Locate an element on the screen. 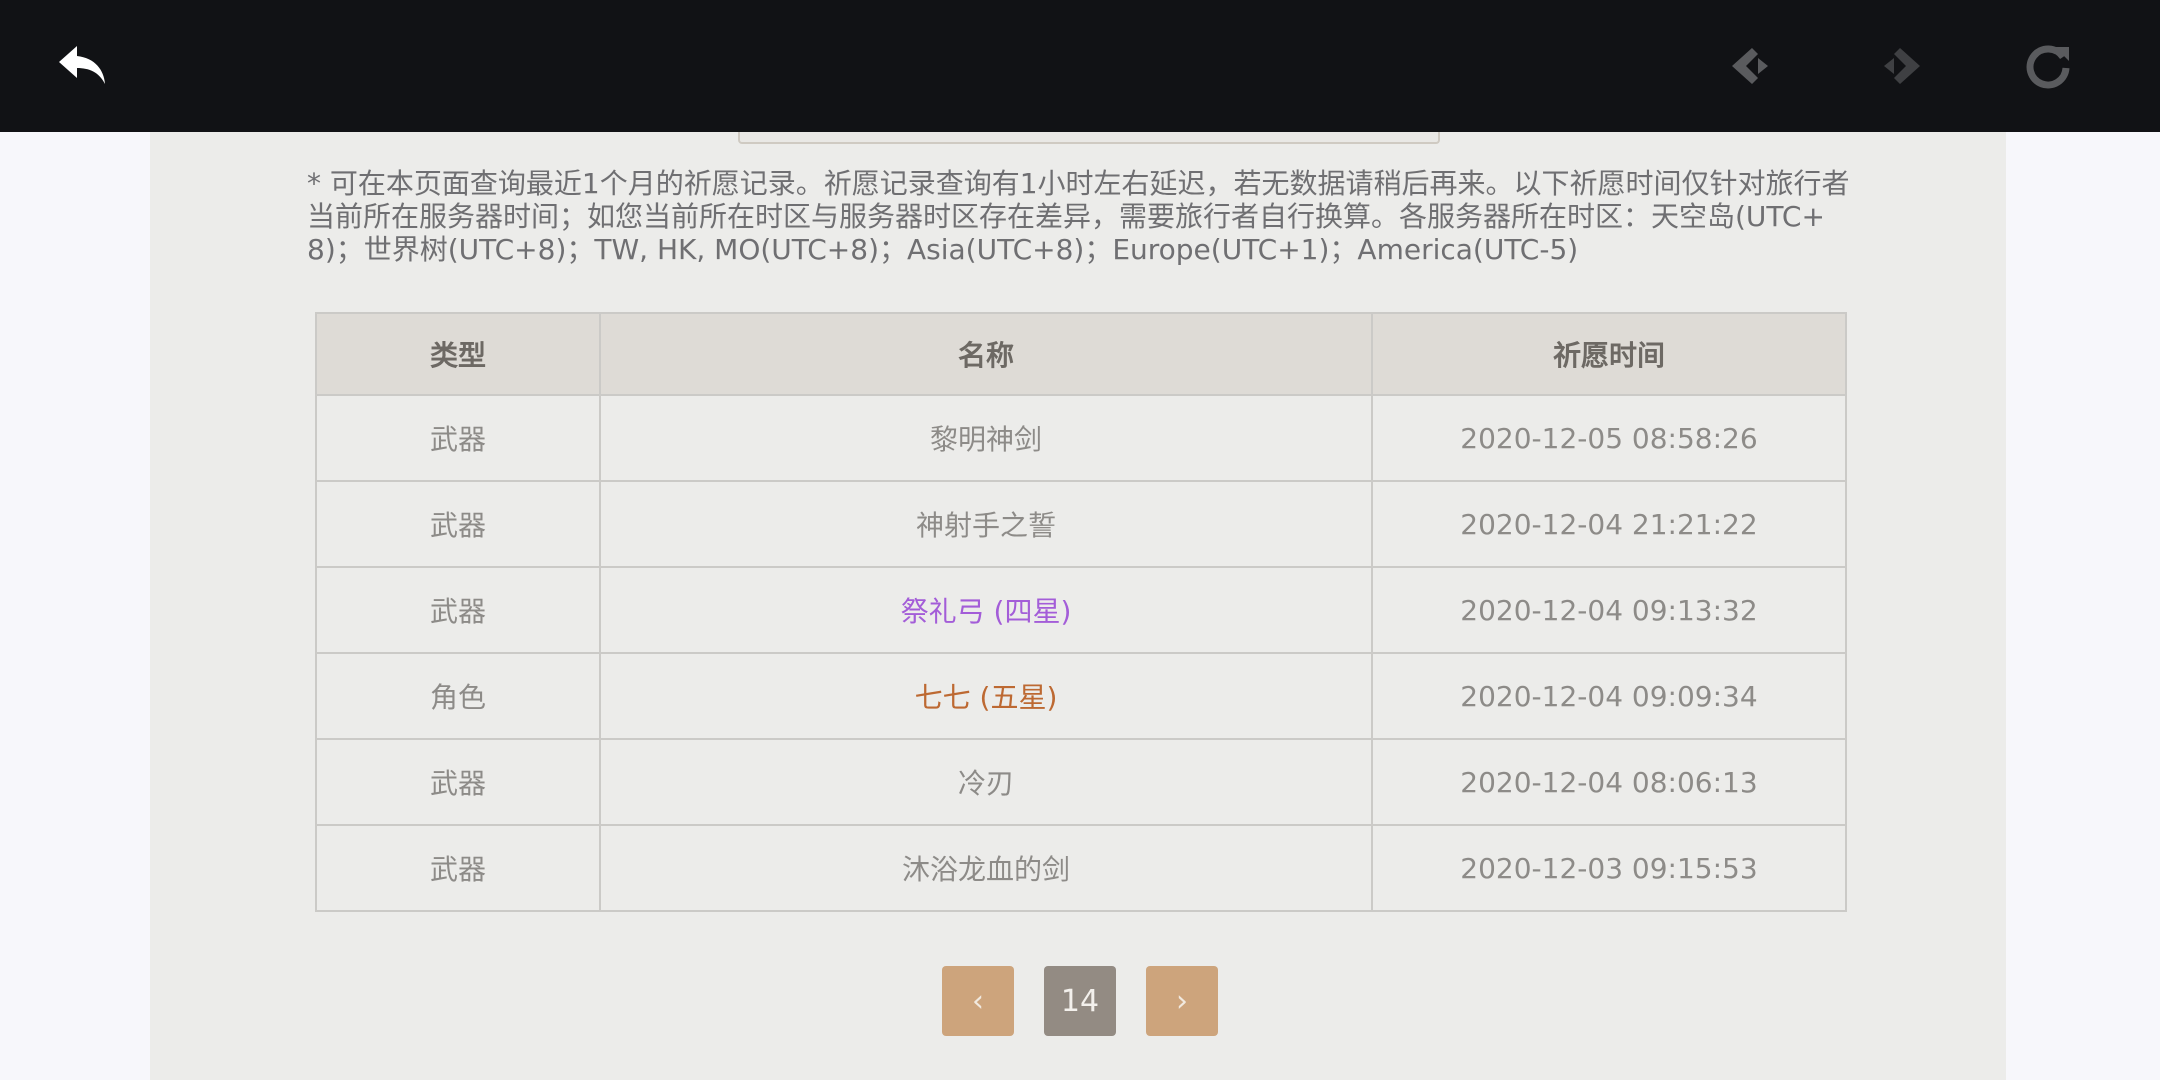 The image size is (2160, 1080). cell-time: 2020-12-04 09:09:34 is located at coordinates (1609, 696).